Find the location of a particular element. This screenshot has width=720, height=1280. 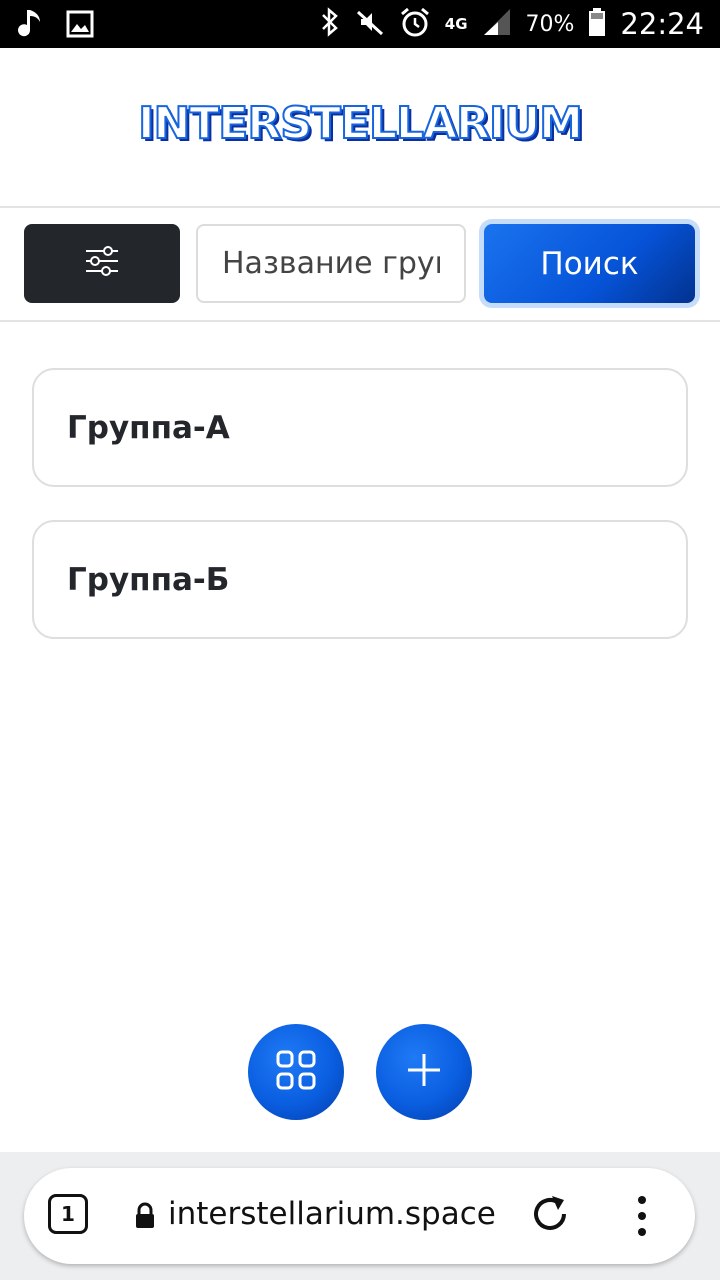

bluetooth-icon is located at coordinates (330, 24).